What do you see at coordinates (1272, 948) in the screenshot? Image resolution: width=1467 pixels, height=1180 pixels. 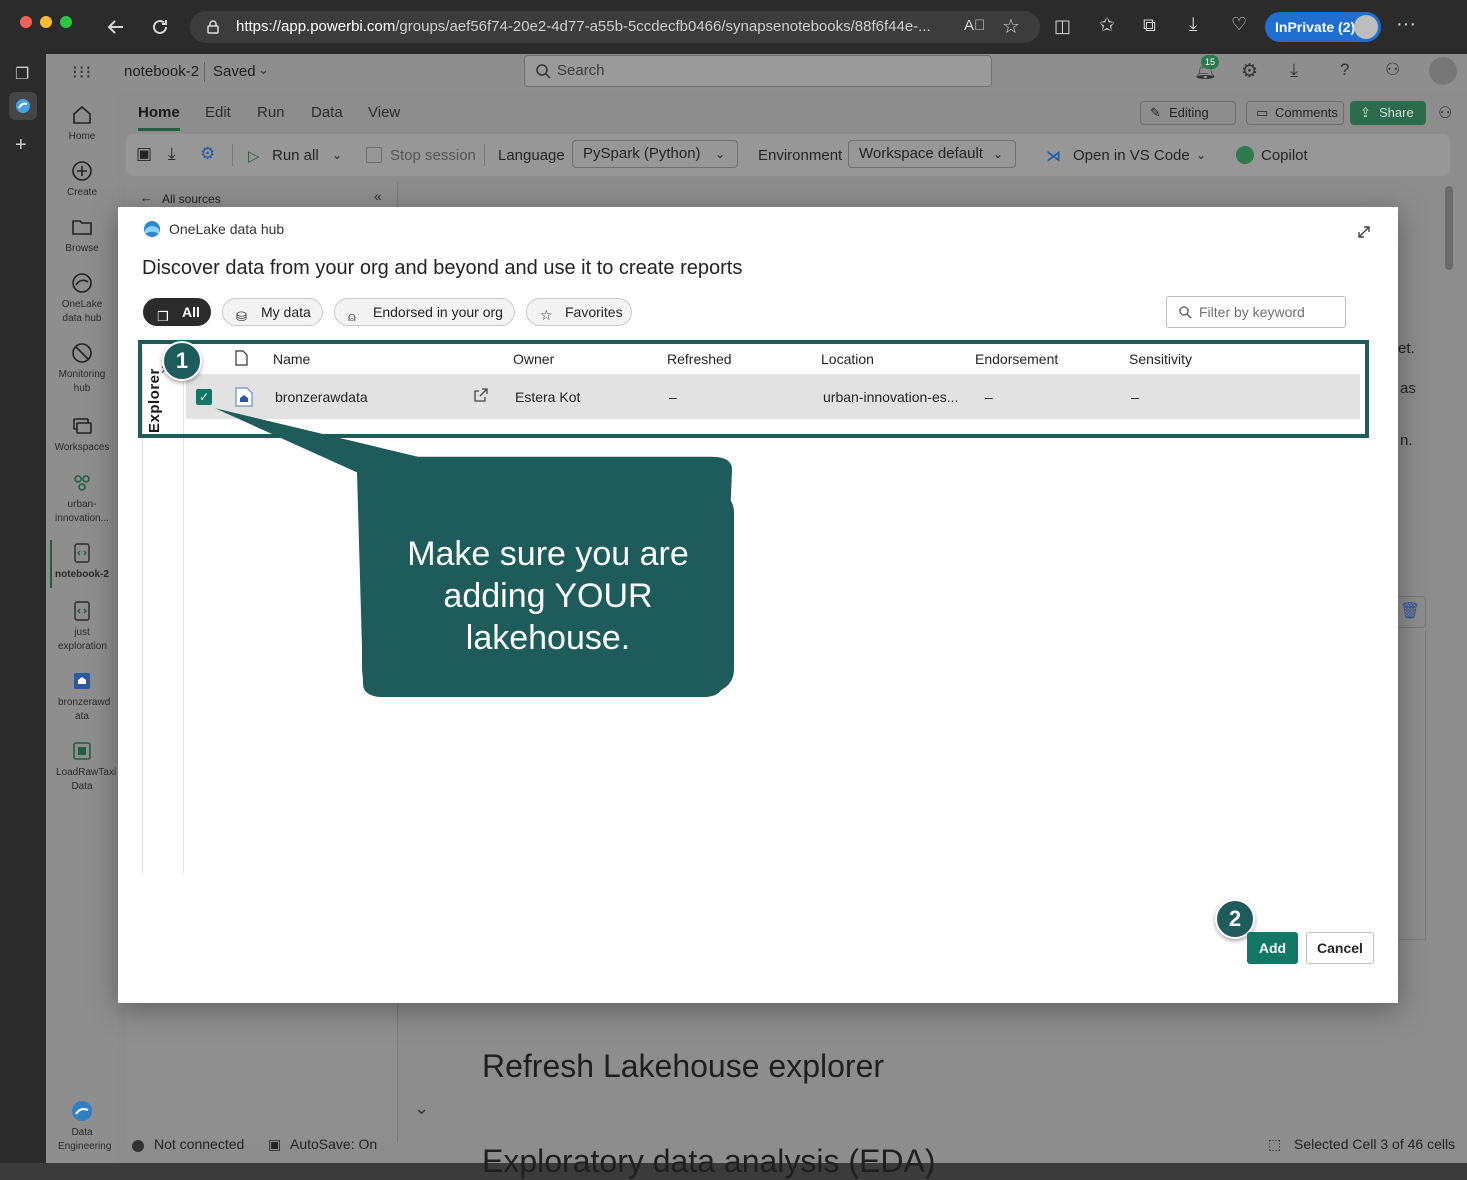 I see `add-button: Add` at bounding box center [1272, 948].